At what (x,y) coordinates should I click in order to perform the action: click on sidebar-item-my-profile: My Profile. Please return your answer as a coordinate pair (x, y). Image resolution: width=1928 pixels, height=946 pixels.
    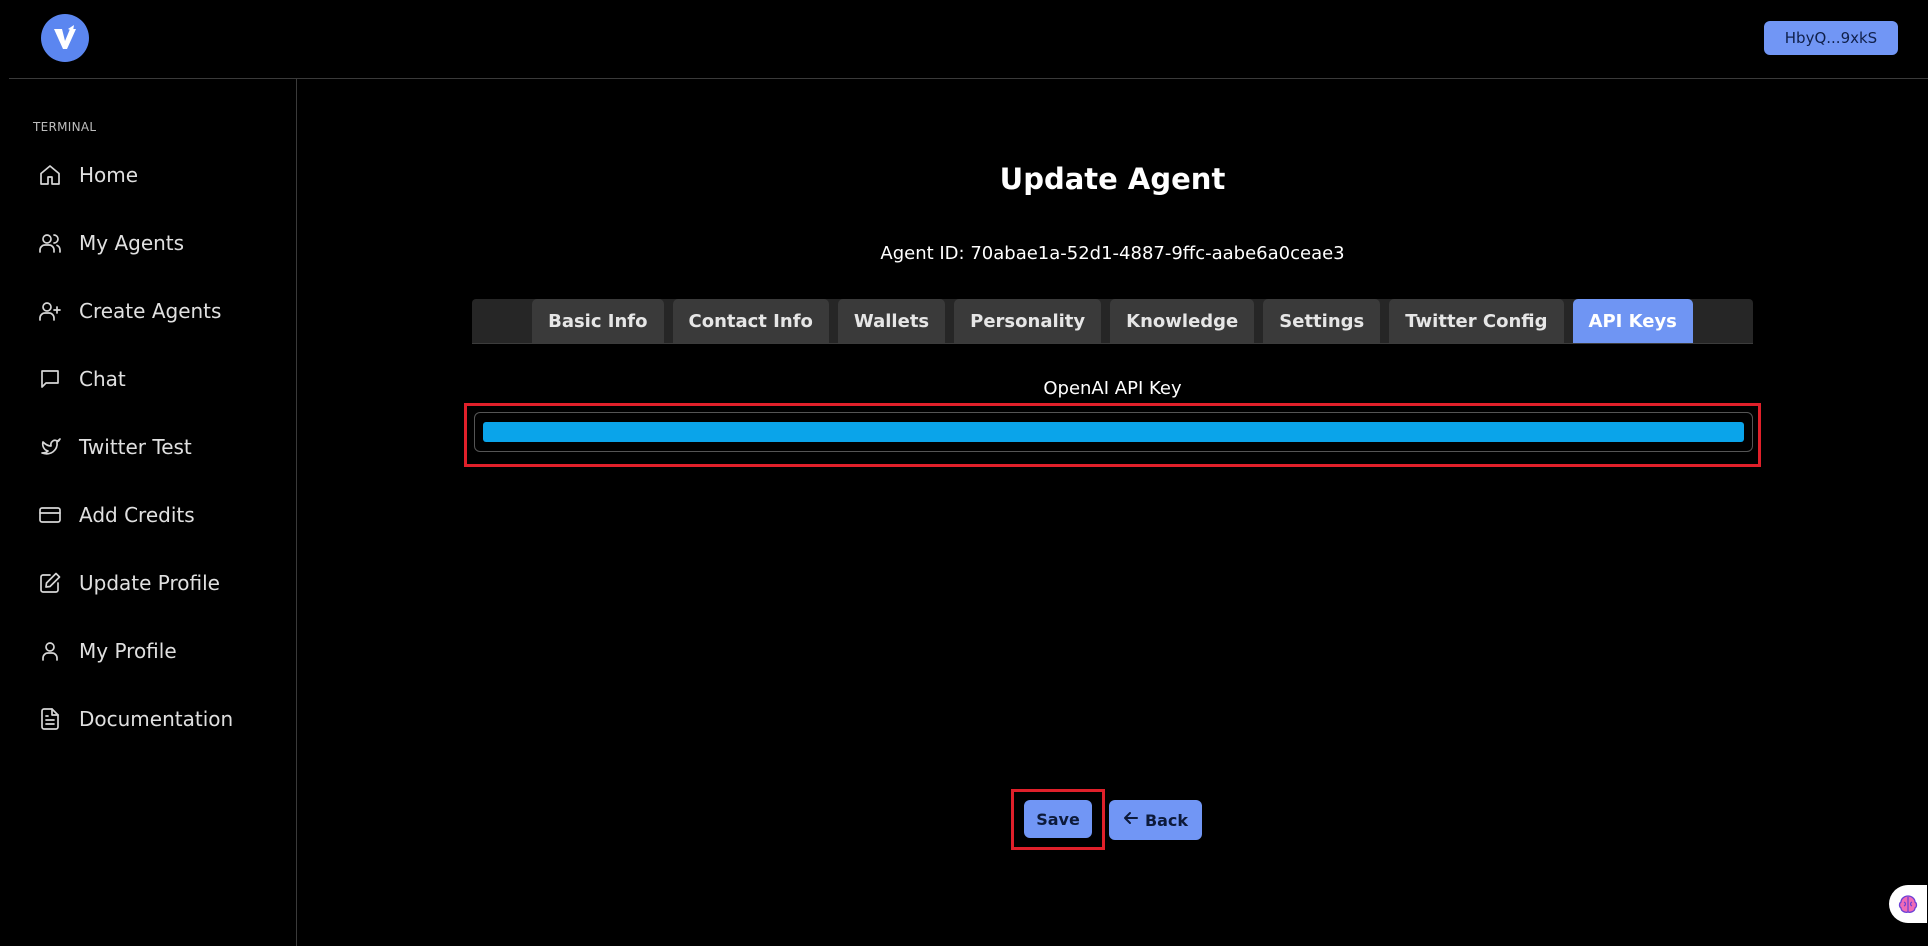
    Looking at the image, I should click on (162, 651).